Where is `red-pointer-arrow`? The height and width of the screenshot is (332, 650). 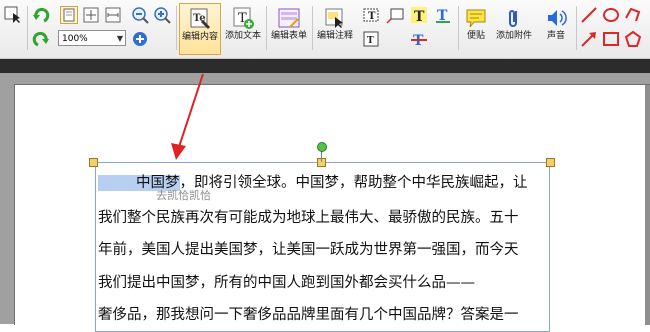
red-pointer-arrow is located at coordinates (187, 116).